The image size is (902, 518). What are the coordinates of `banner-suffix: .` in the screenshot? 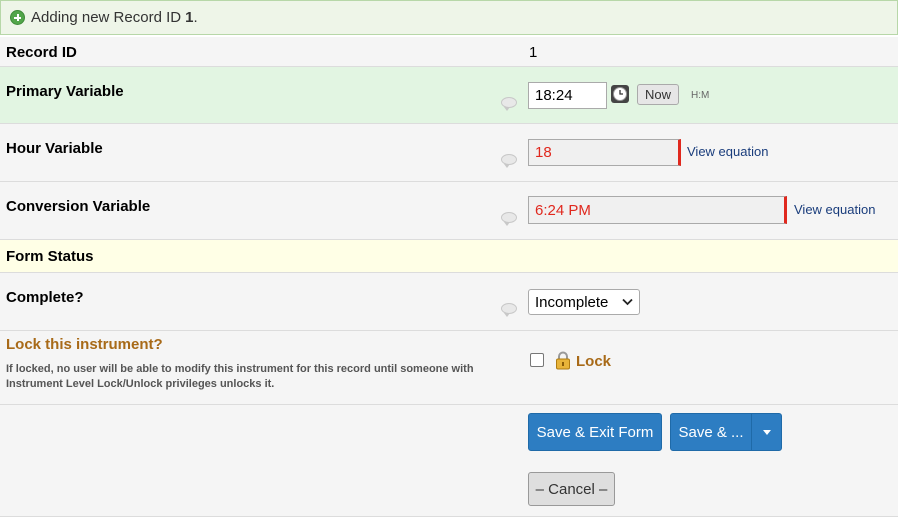 It's located at (195, 17).